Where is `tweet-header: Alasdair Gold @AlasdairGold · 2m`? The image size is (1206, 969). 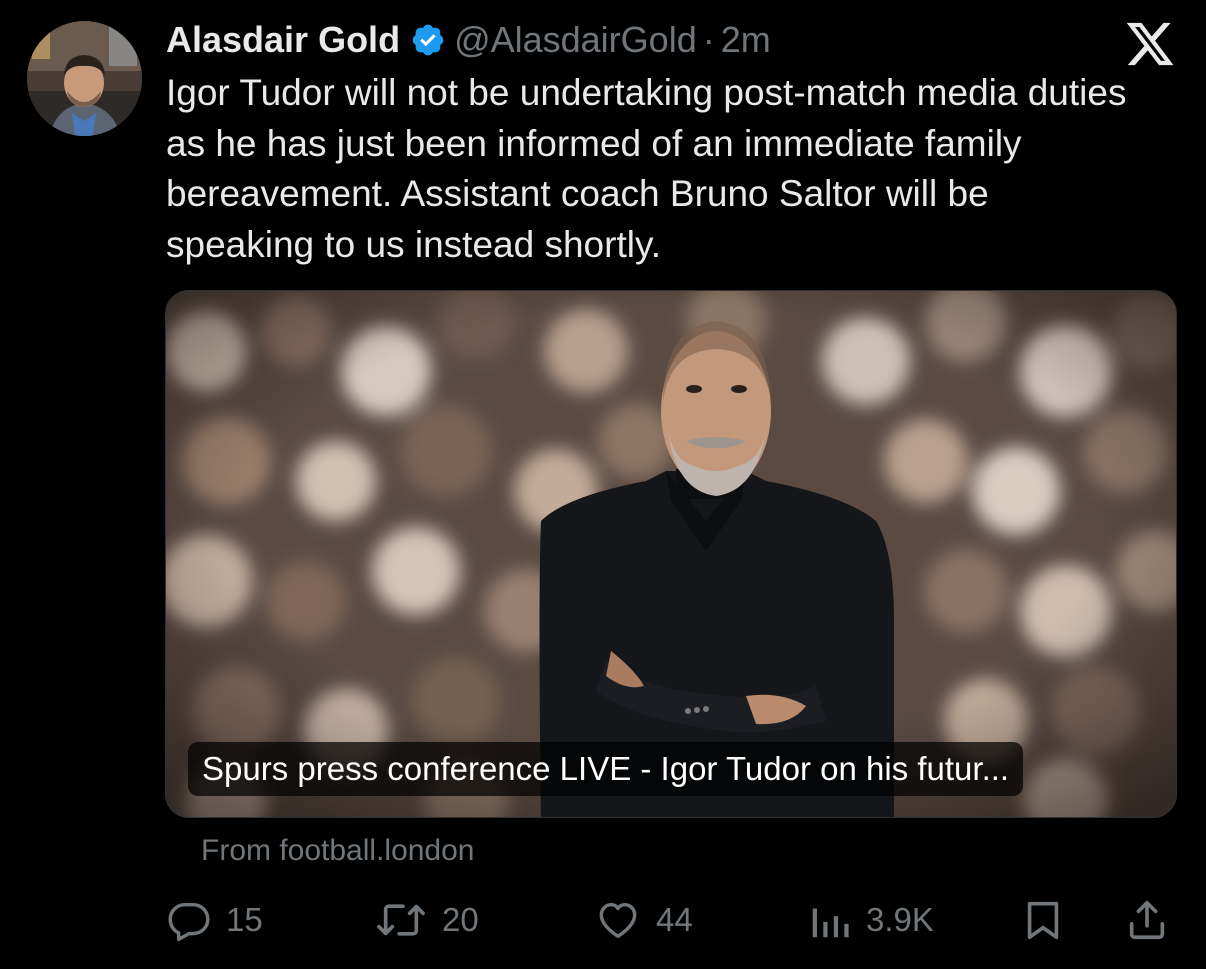 tweet-header: Alasdair Gold @AlasdairGold · 2m is located at coordinates (468, 40).